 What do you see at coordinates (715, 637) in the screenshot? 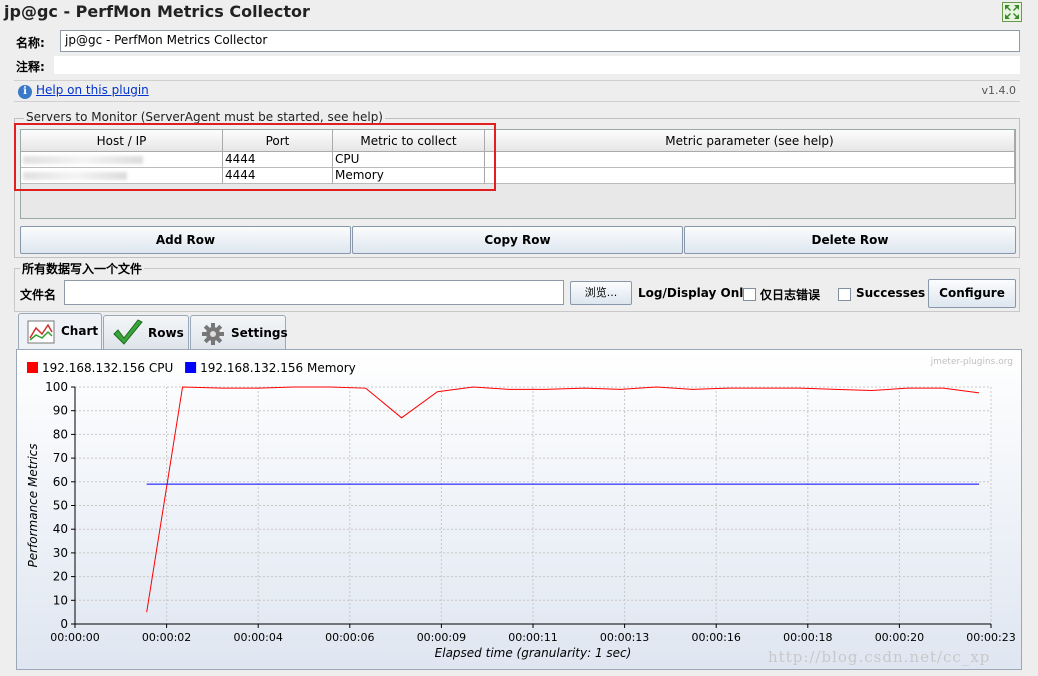
I see `x-tick-label: 00:00:16` at bounding box center [715, 637].